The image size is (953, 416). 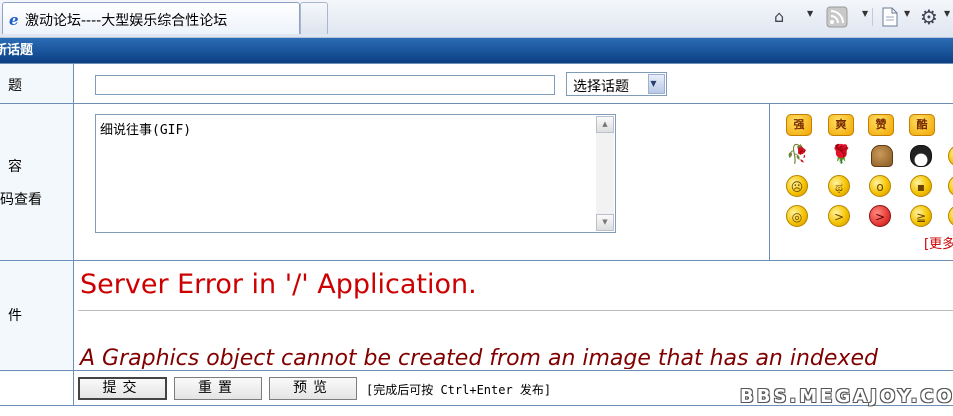 What do you see at coordinates (882, 156) in the screenshot?
I see `poop-icon` at bounding box center [882, 156].